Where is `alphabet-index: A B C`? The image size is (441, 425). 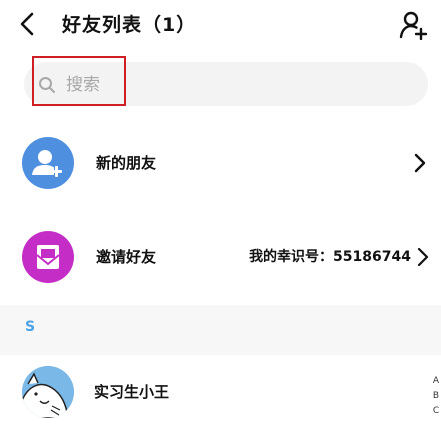
alphabet-index: A B C is located at coordinates (435, 396).